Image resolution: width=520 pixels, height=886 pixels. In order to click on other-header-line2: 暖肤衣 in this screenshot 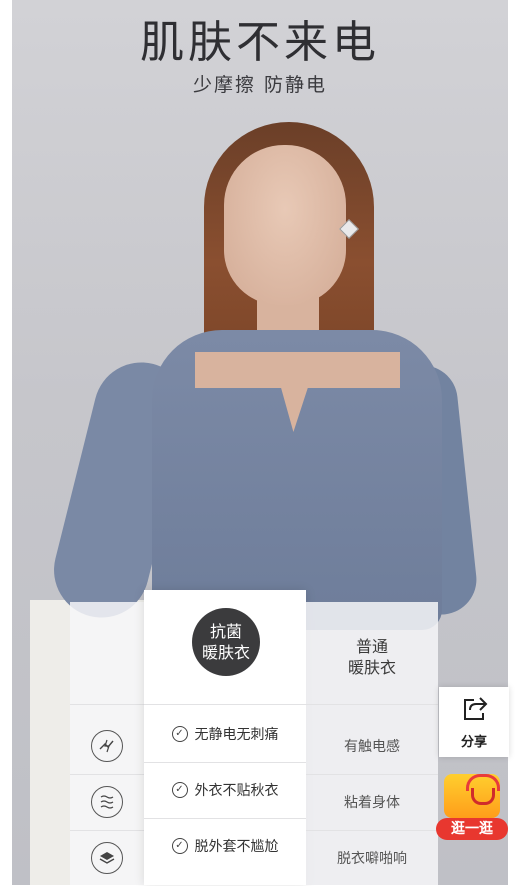, I will do `click(371, 667)`.